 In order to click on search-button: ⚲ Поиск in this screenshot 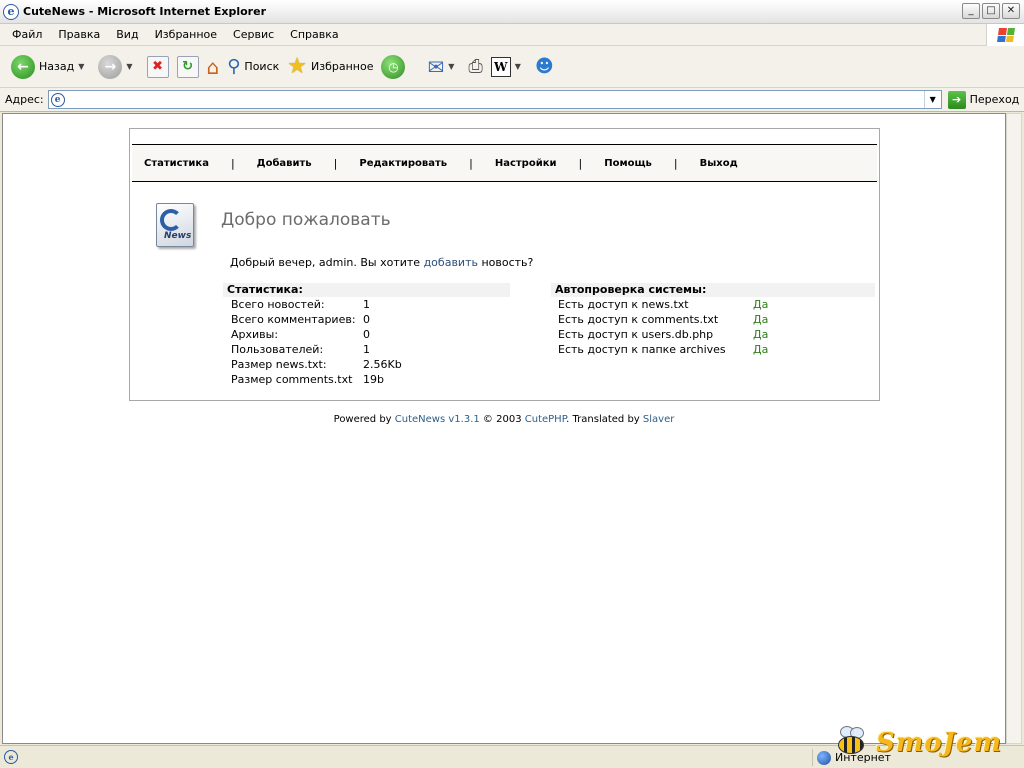, I will do `click(253, 67)`.